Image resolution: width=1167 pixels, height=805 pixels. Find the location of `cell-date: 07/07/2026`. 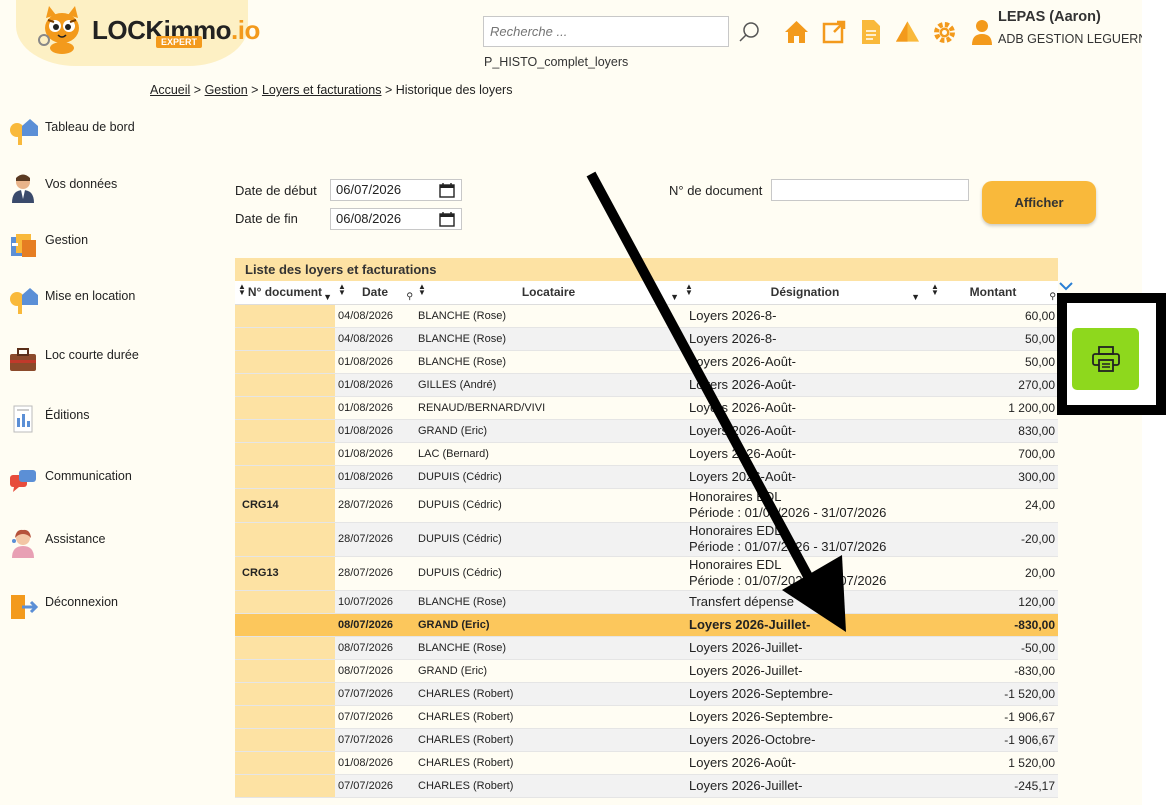

cell-date: 07/07/2026 is located at coordinates (375, 740).